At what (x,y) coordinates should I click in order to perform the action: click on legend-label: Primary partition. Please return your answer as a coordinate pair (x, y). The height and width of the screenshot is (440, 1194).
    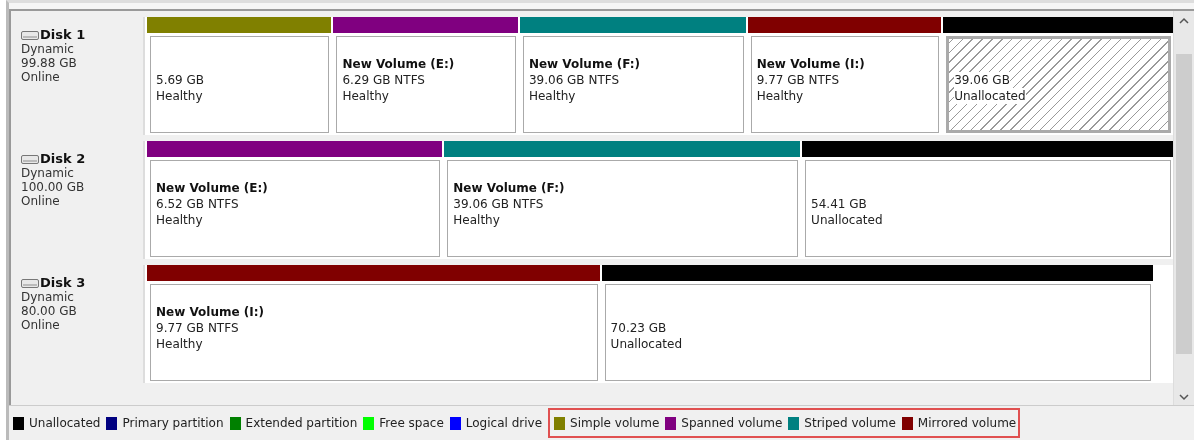
    Looking at the image, I should click on (173, 423).